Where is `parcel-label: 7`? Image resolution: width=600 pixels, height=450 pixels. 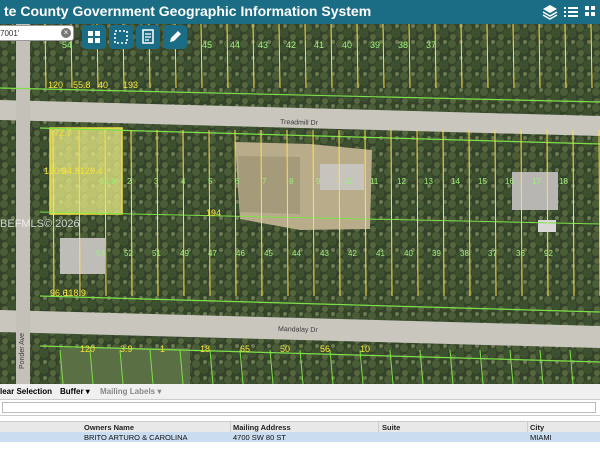 parcel-label: 7 is located at coordinates (264, 181).